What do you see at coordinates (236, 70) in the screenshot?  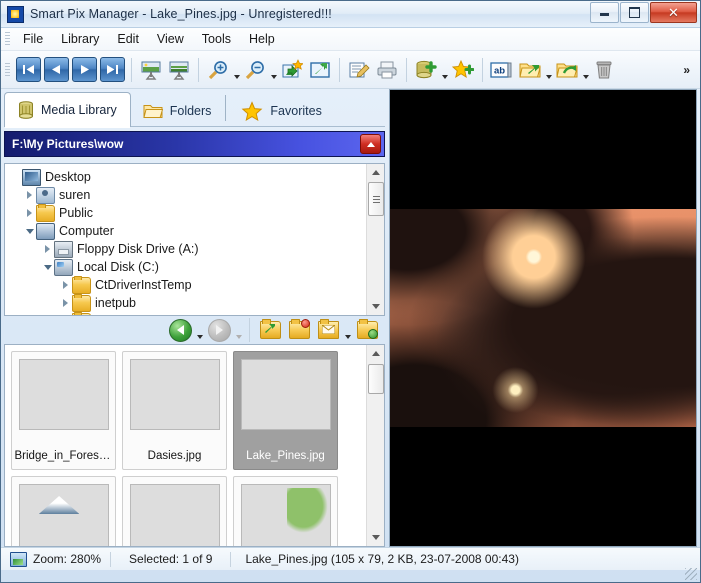 I see `zoom-in-dropdown` at bounding box center [236, 70].